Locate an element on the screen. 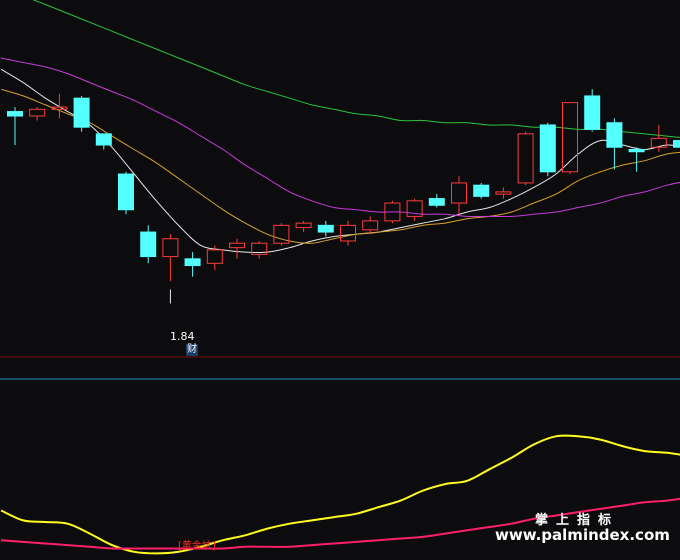  watermark-url: www.palmindex.com is located at coordinates (582, 535).